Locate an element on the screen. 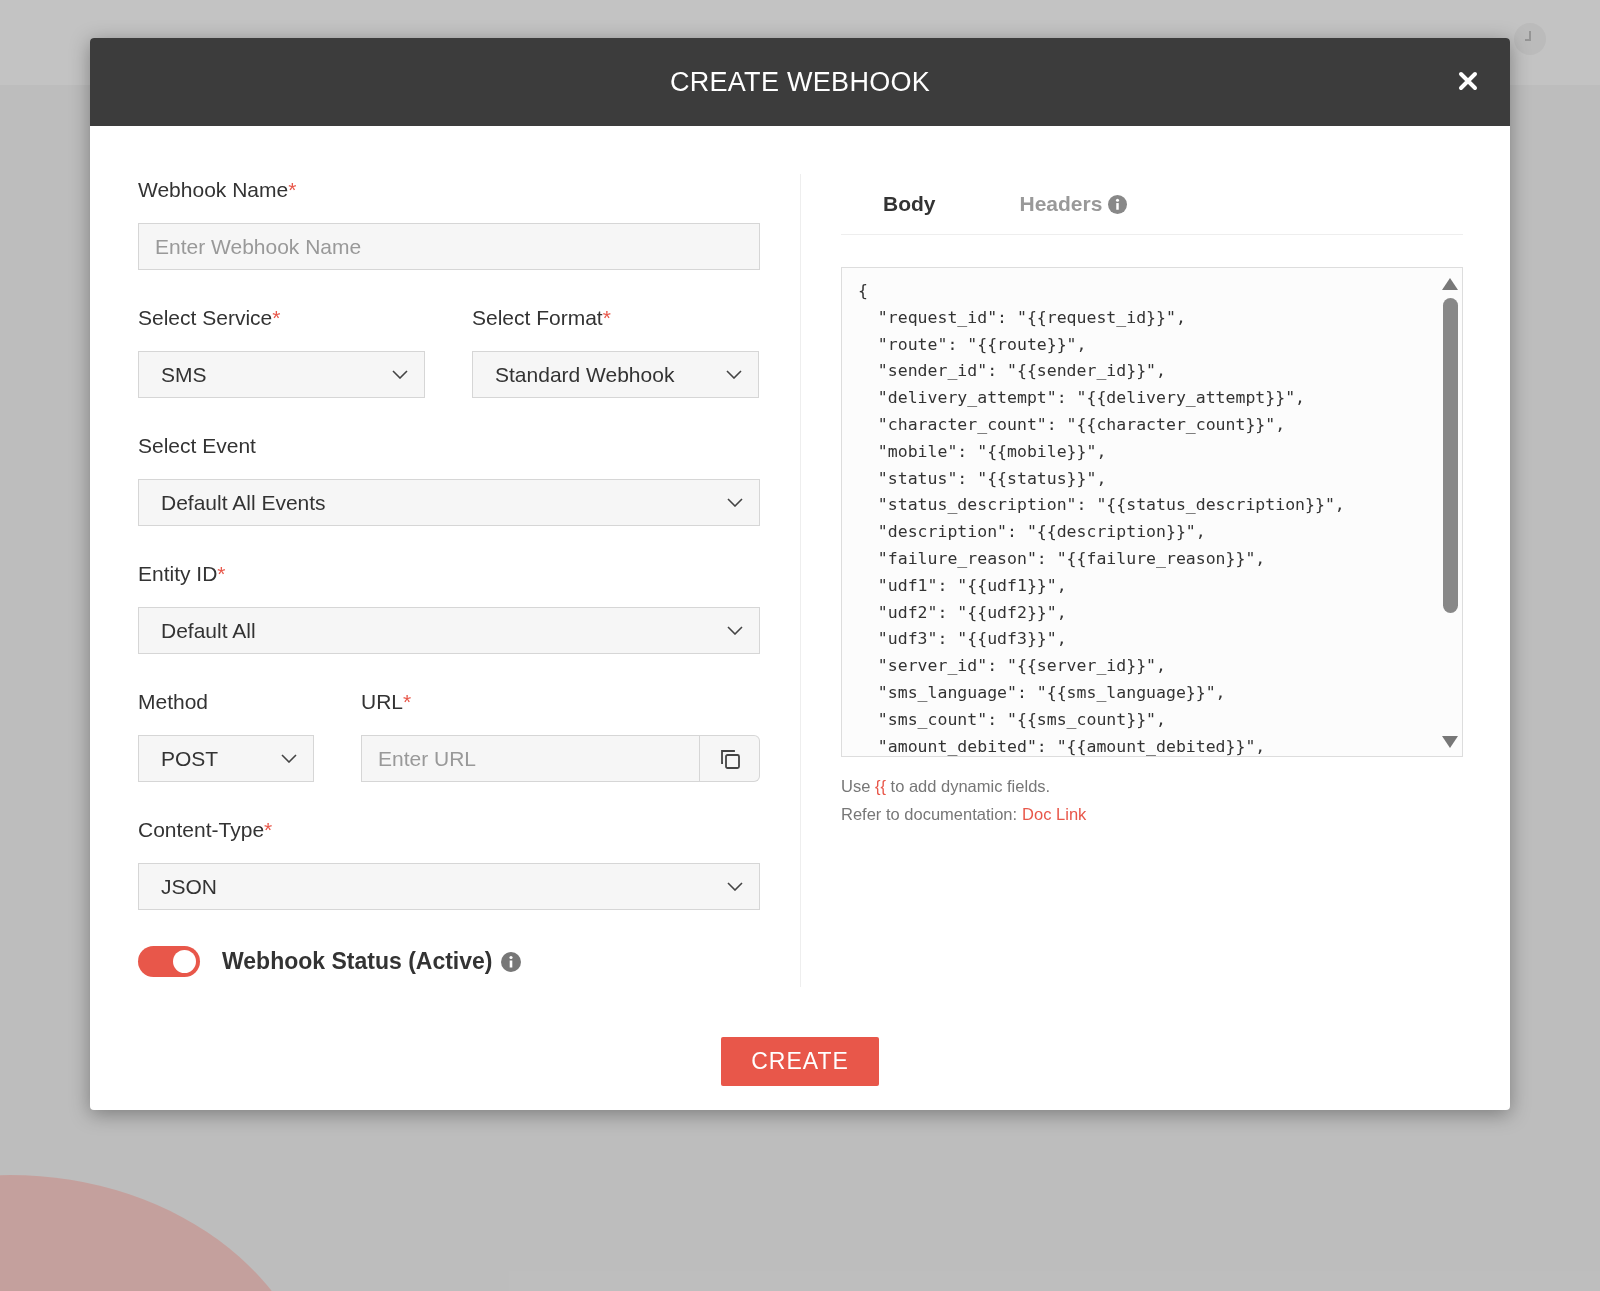 The width and height of the screenshot is (1600, 1291). code-line: "status_description": "{{status_description}}", is located at coordinates (1111, 505).